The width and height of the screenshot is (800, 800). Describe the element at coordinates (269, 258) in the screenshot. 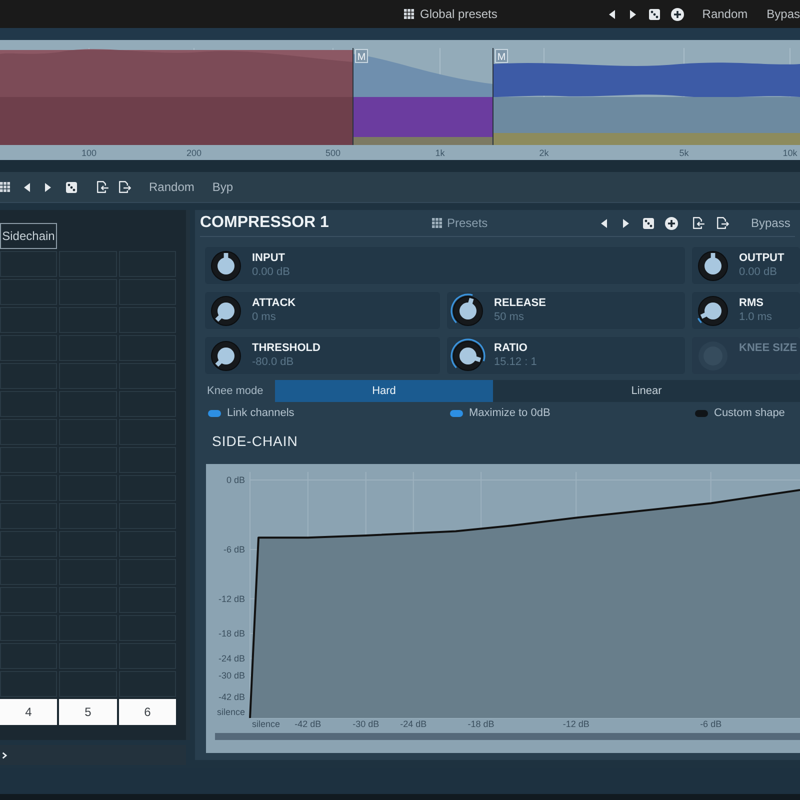

I see `parameter-label: INPUT` at that location.